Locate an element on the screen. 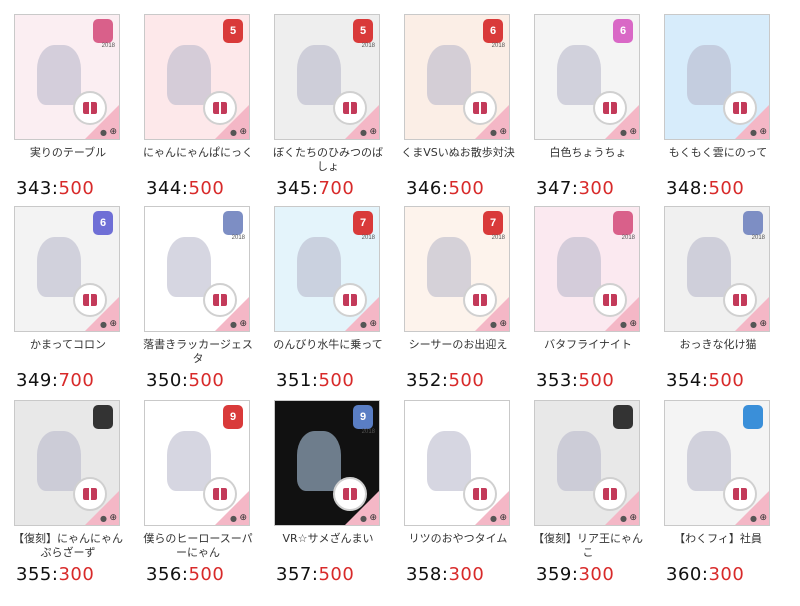 This screenshot has height=606, width=800. item-number: 350 is located at coordinates (164, 380).